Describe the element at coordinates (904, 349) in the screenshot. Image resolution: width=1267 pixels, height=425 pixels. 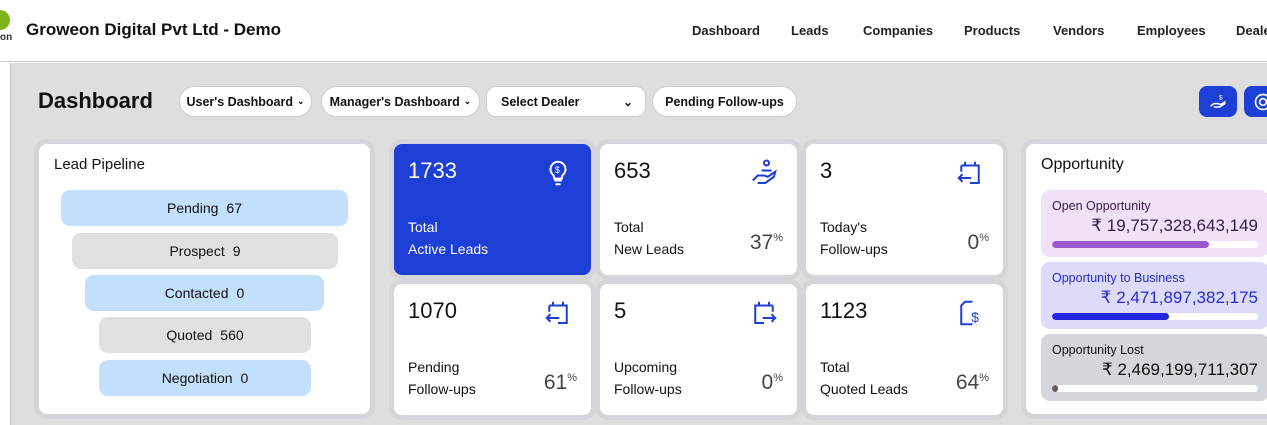
I see `stat-card: 1123 $ Total Quoted Leads 64%` at that location.